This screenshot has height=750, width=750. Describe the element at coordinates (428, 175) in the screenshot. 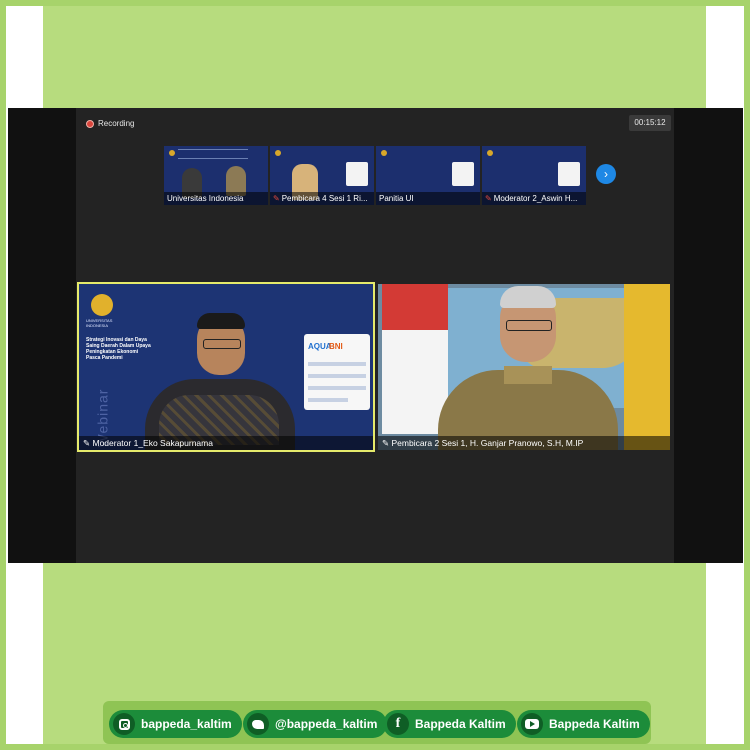

I see `participant-thumbnail: Panitia UI` at that location.